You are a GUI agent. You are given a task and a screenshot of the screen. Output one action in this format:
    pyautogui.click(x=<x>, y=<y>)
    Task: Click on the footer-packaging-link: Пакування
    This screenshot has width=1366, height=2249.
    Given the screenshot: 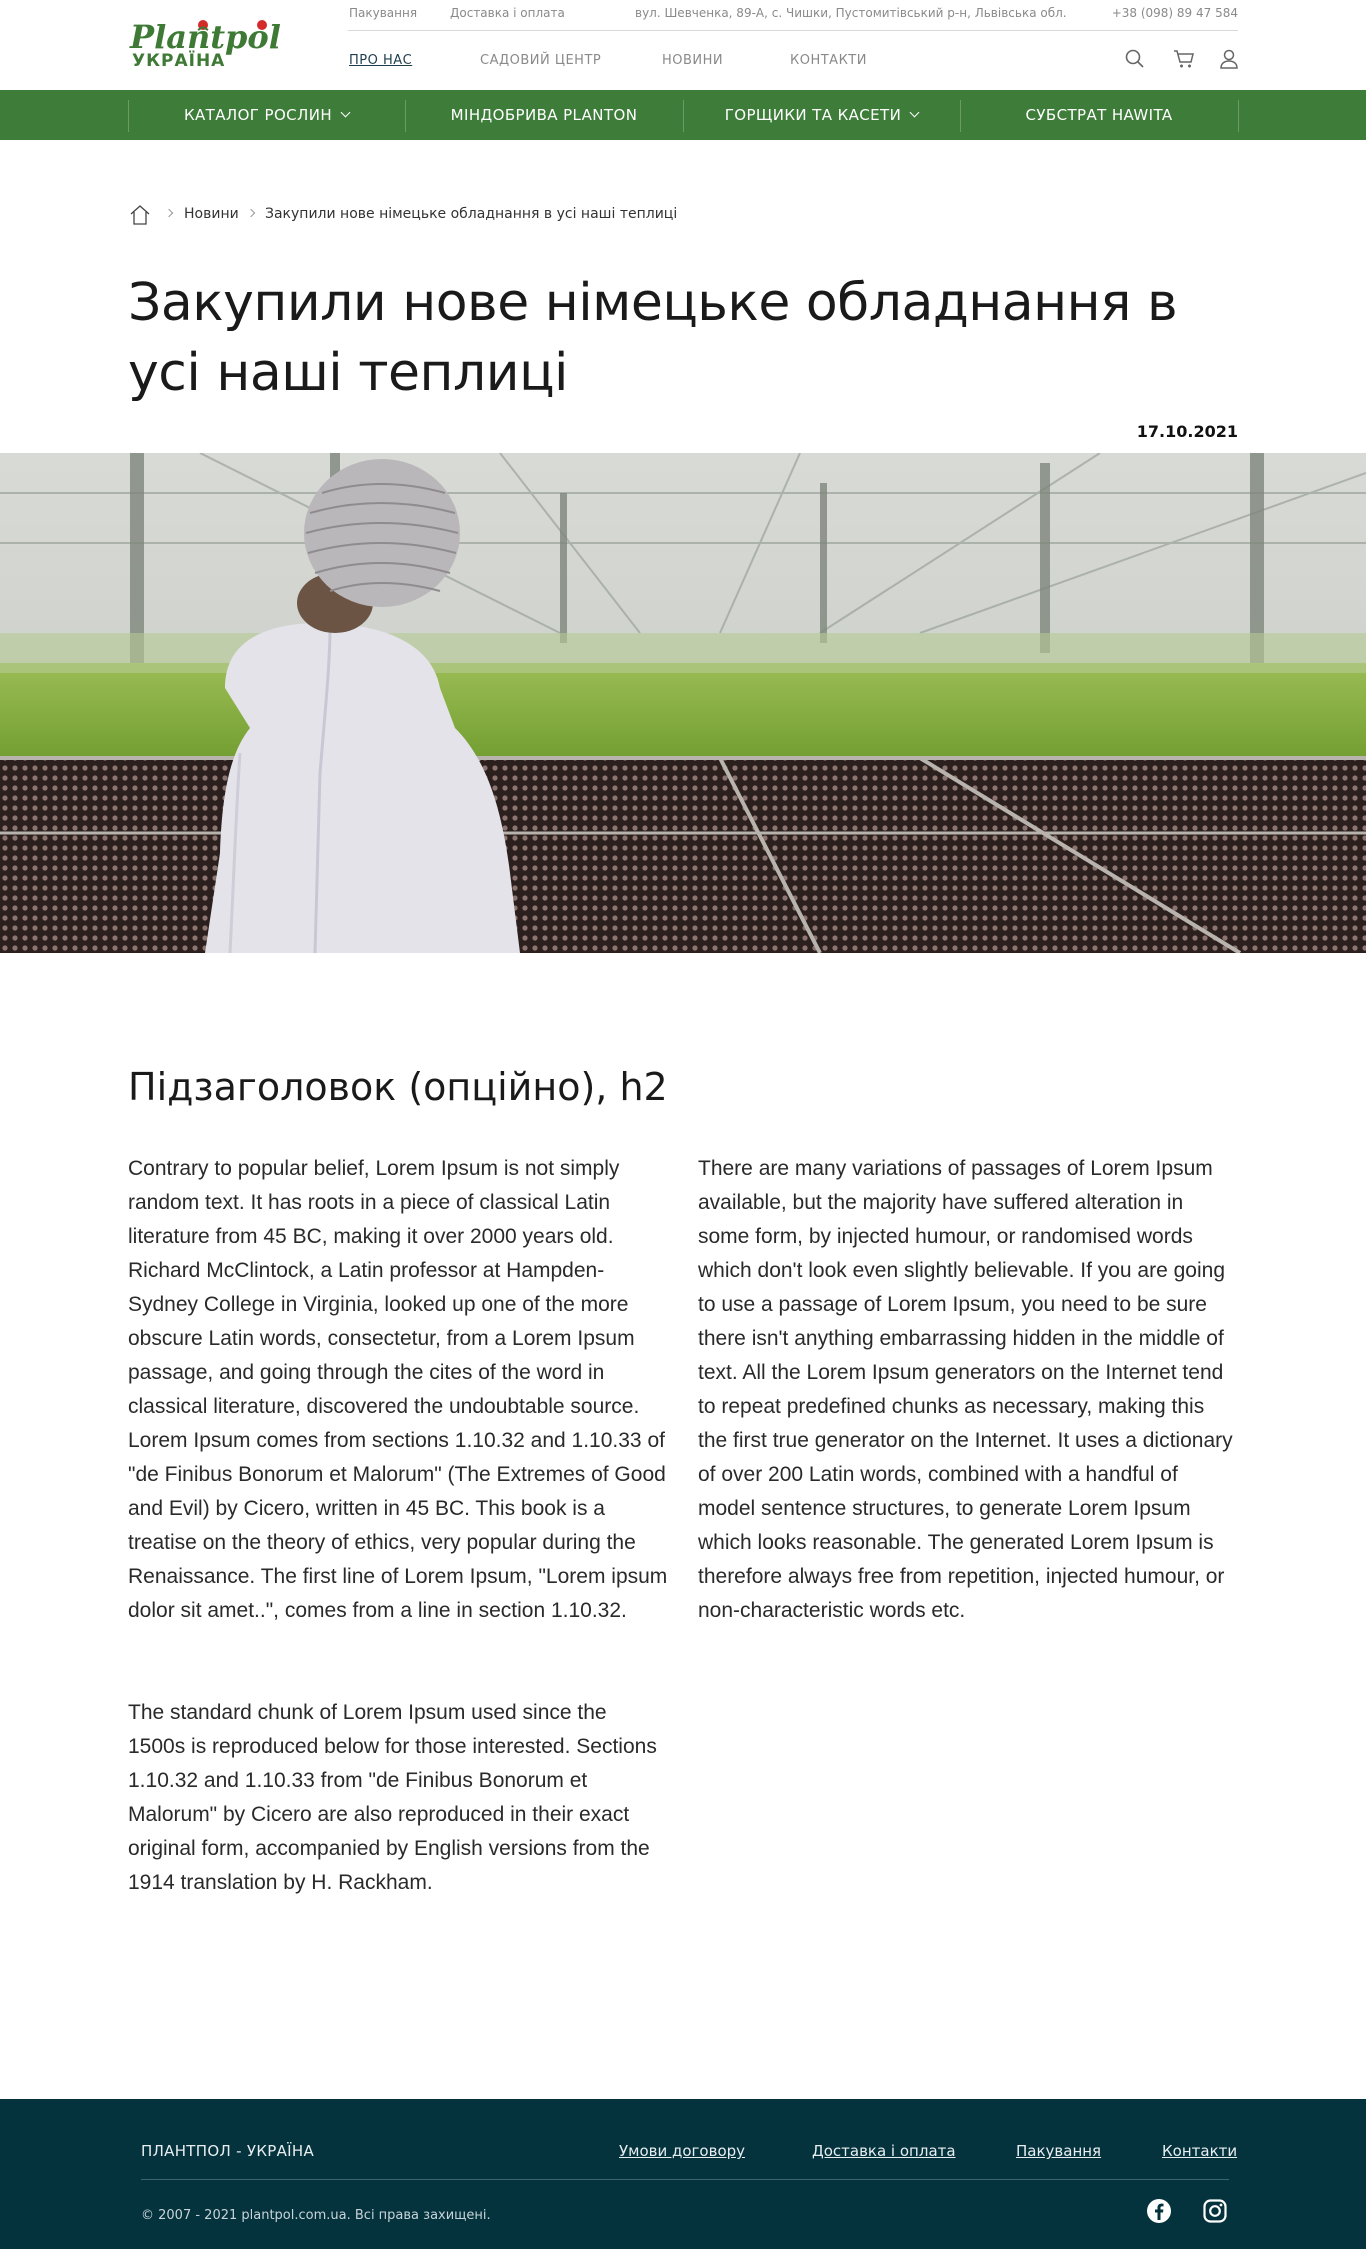 What is the action you would take?
    pyautogui.click(x=1058, y=2151)
    